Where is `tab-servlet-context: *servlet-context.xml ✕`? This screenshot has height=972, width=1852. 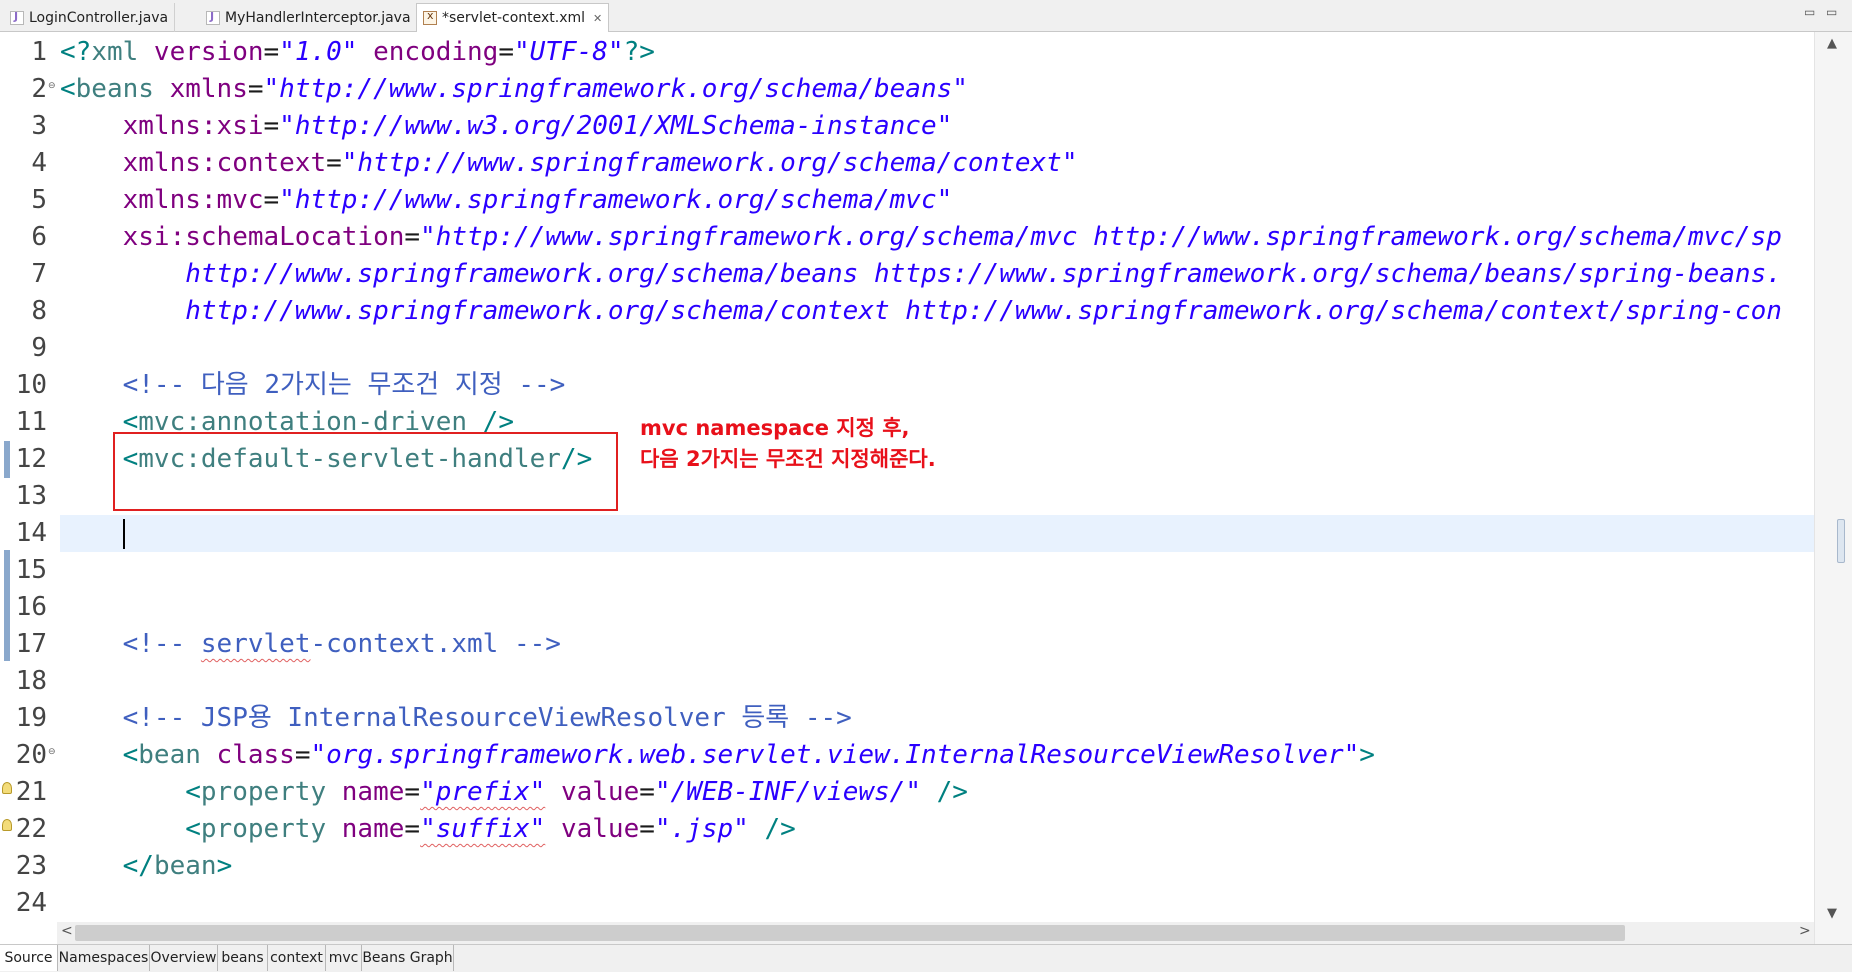
tab-servlet-context: *servlet-context.xml ✕ is located at coordinates (513, 17).